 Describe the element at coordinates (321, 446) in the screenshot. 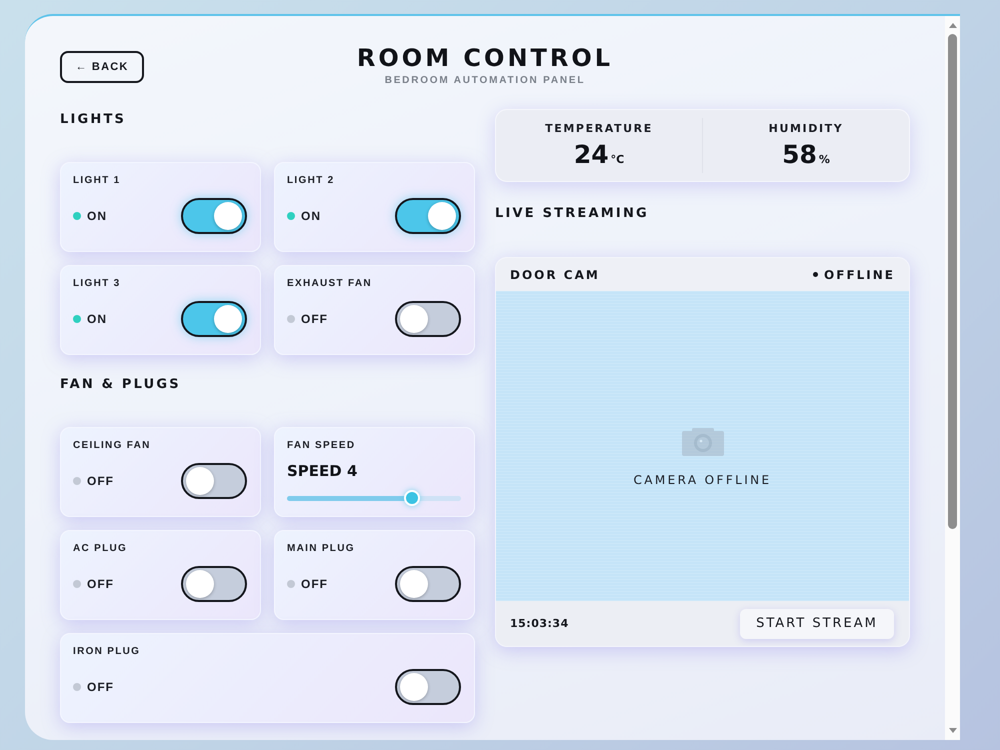

I see `device-name: FAN SPEED` at that location.